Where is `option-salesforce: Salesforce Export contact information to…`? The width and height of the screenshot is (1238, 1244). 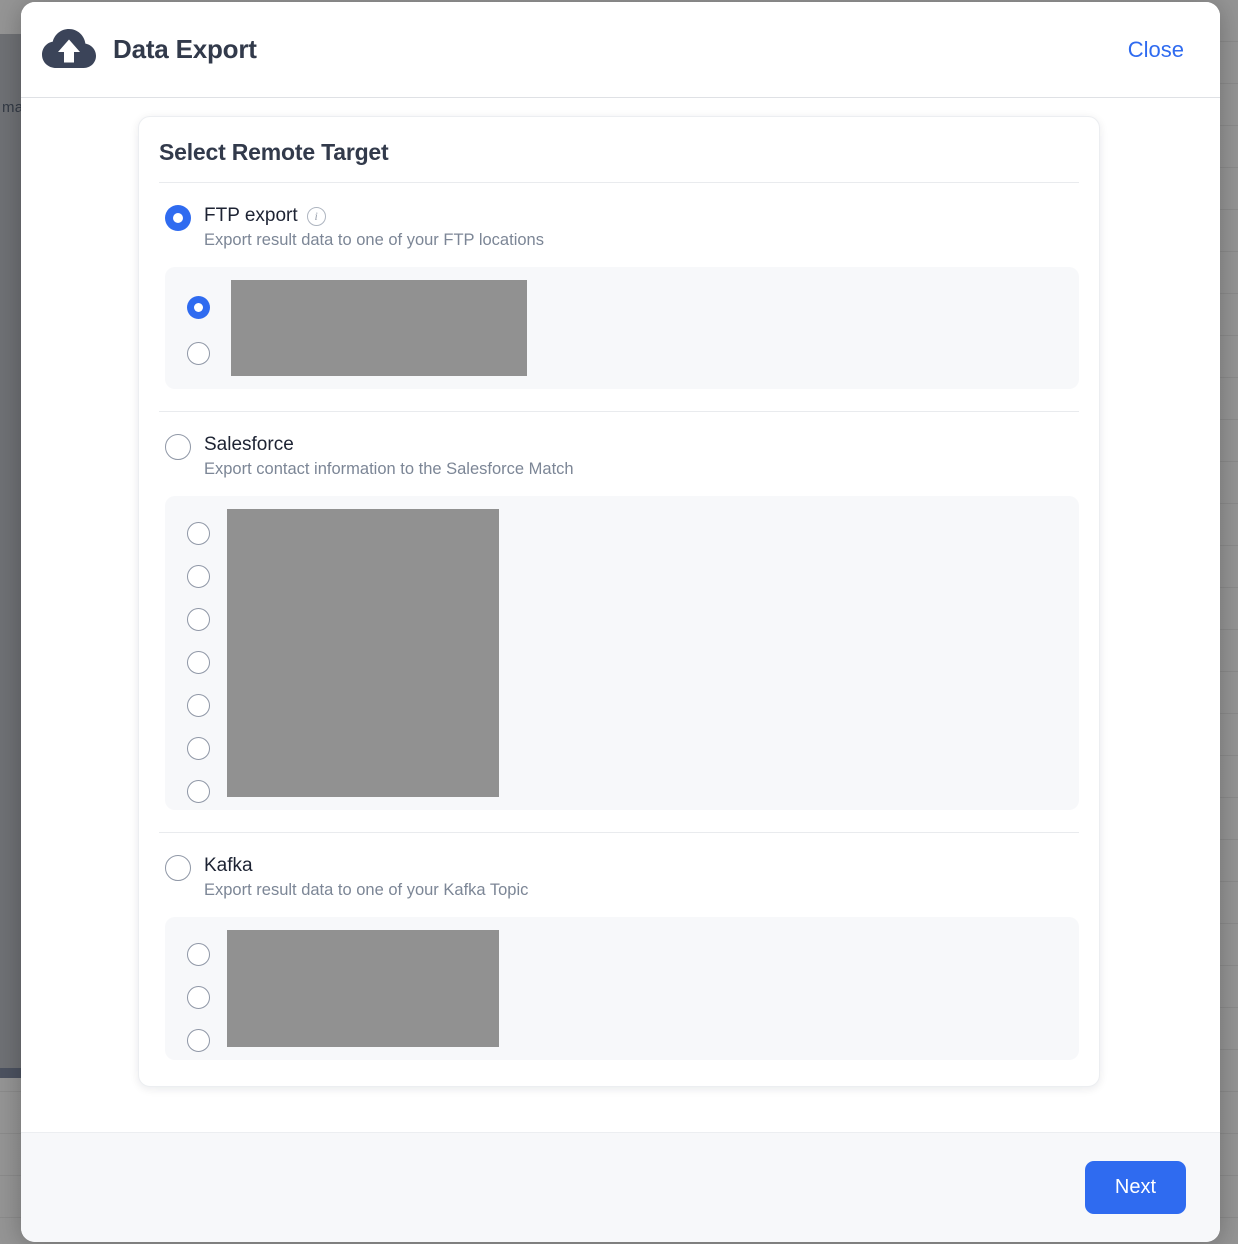 option-salesforce: Salesforce Export contact information to… is located at coordinates (619, 457).